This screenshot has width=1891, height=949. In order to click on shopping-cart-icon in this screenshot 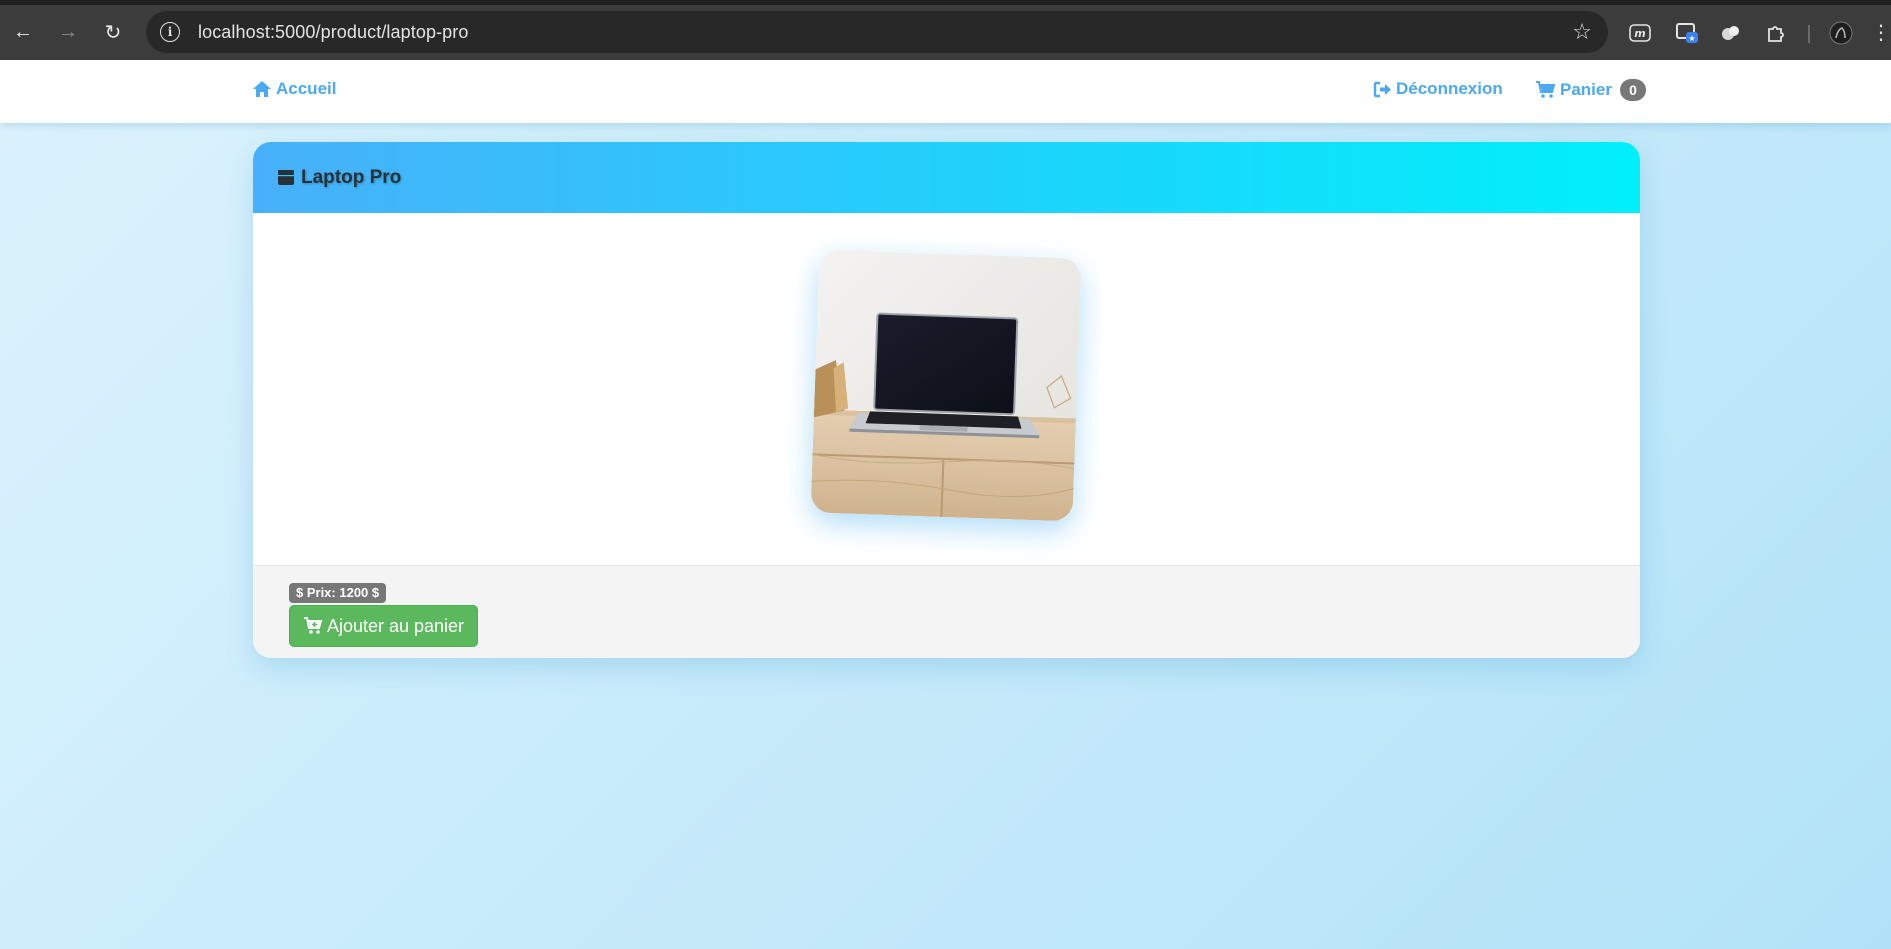, I will do `click(1546, 89)`.